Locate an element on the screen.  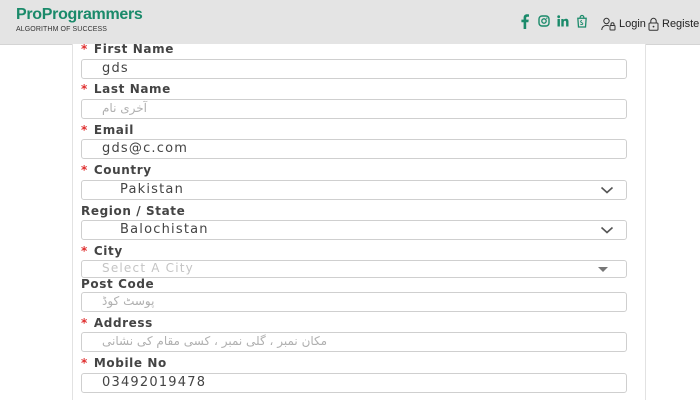
last-name-input: آخری نام is located at coordinates (354, 109).